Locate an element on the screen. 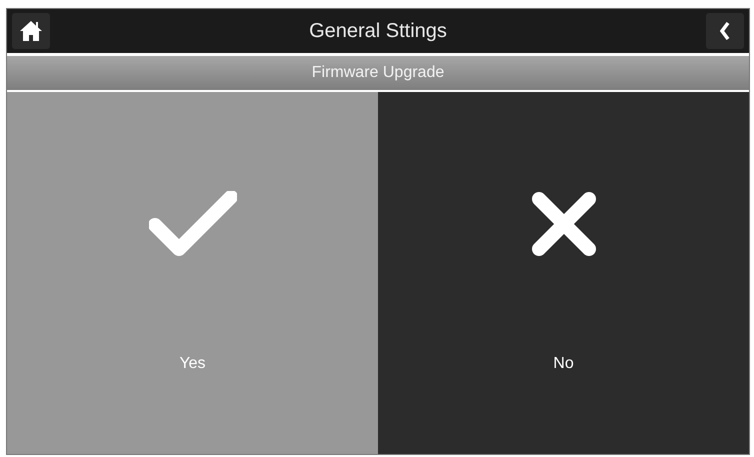 Image resolution: width=754 pixels, height=457 pixels. back-icon is located at coordinates (725, 31).